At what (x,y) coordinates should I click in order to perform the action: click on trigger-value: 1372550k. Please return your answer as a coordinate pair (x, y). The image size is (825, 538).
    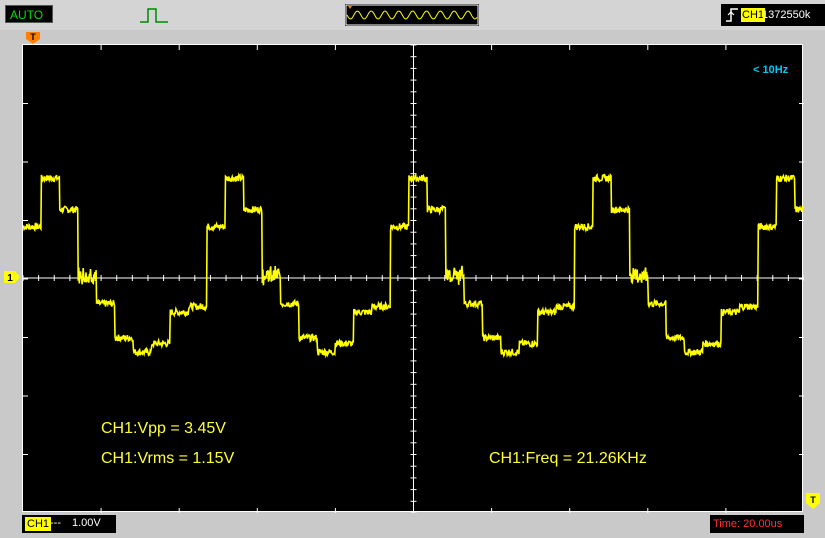
    Looking at the image, I should click on (786, 15).